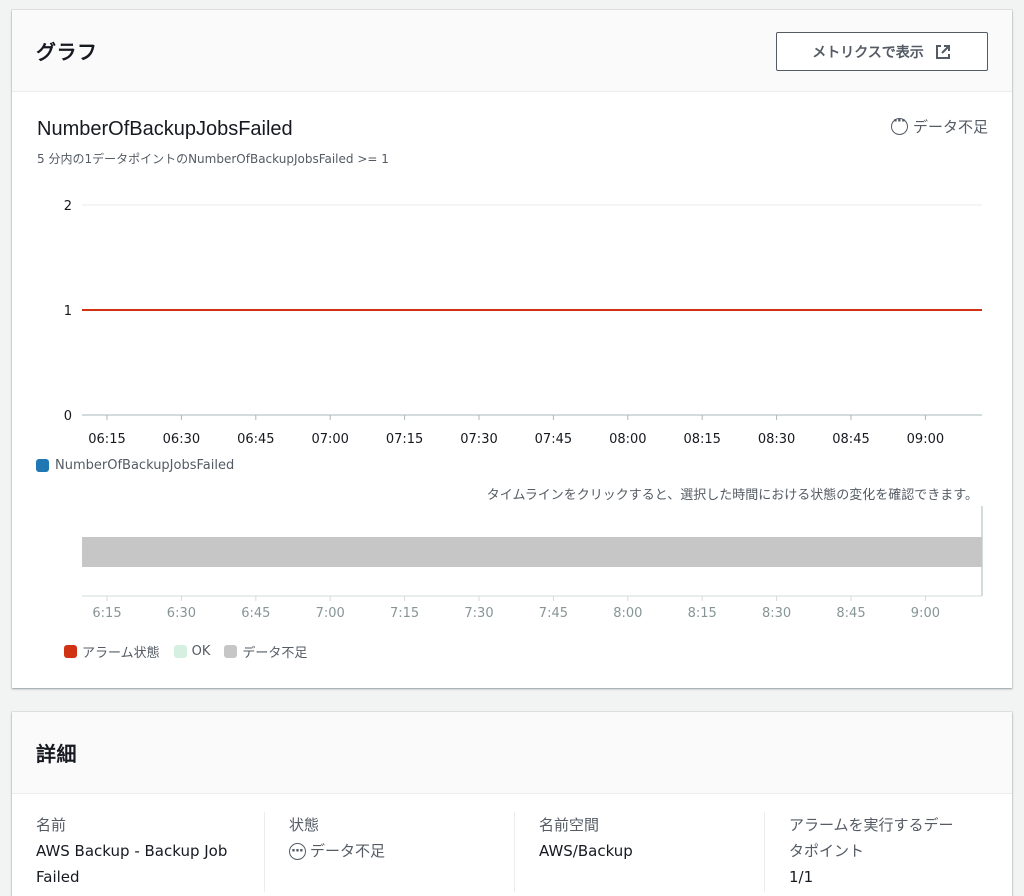  What do you see at coordinates (304, 825) in the screenshot?
I see `detail-state-label: 状態` at bounding box center [304, 825].